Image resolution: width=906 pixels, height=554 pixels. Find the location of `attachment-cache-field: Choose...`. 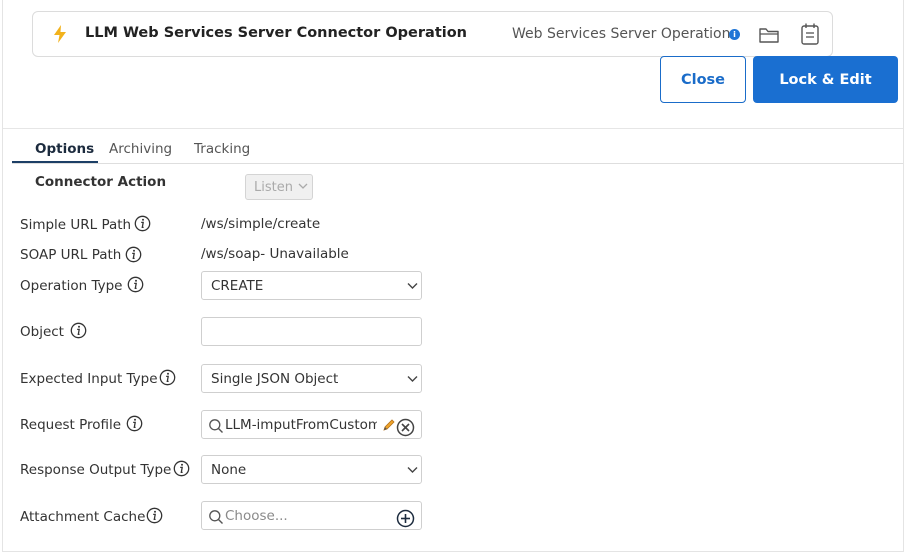

attachment-cache-field: Choose... is located at coordinates (311, 515).